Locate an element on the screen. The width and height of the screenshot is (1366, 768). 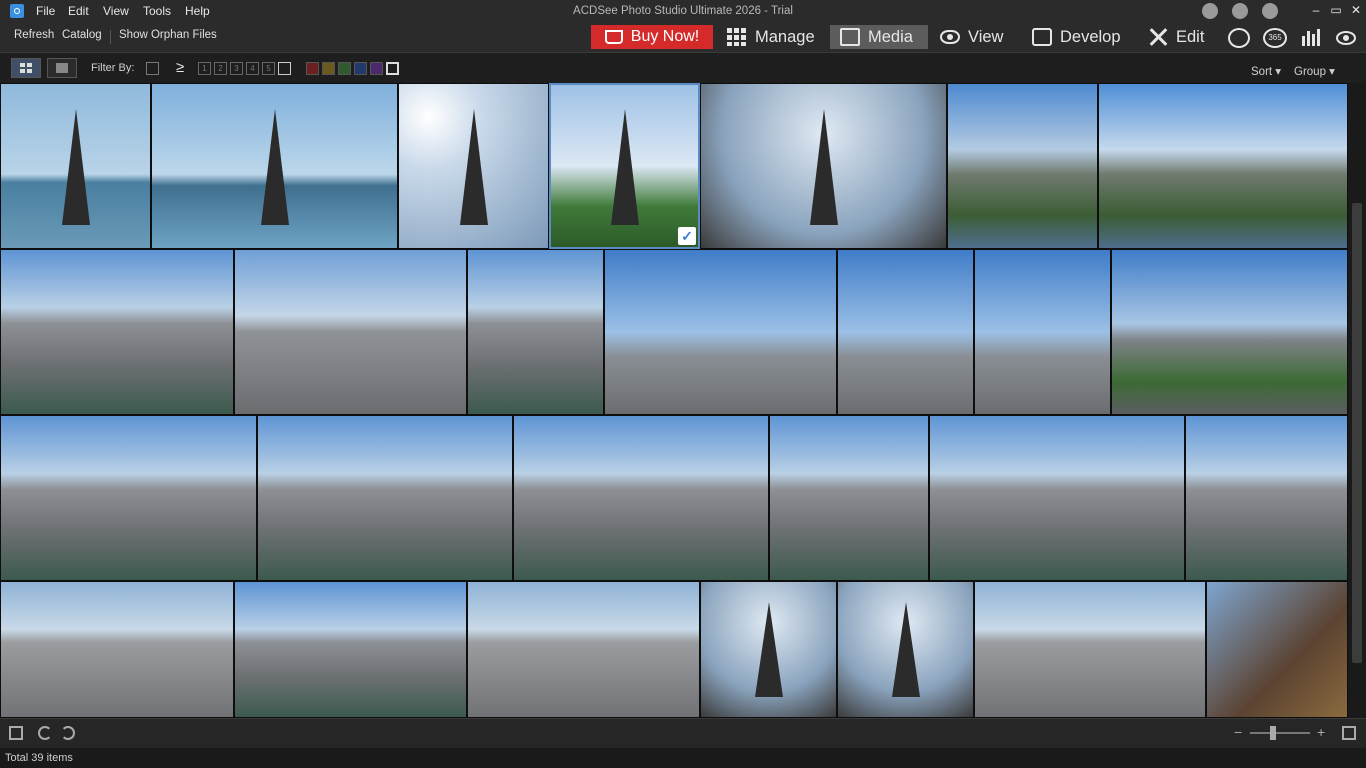
mode-media-label: Media is located at coordinates (890, 36).